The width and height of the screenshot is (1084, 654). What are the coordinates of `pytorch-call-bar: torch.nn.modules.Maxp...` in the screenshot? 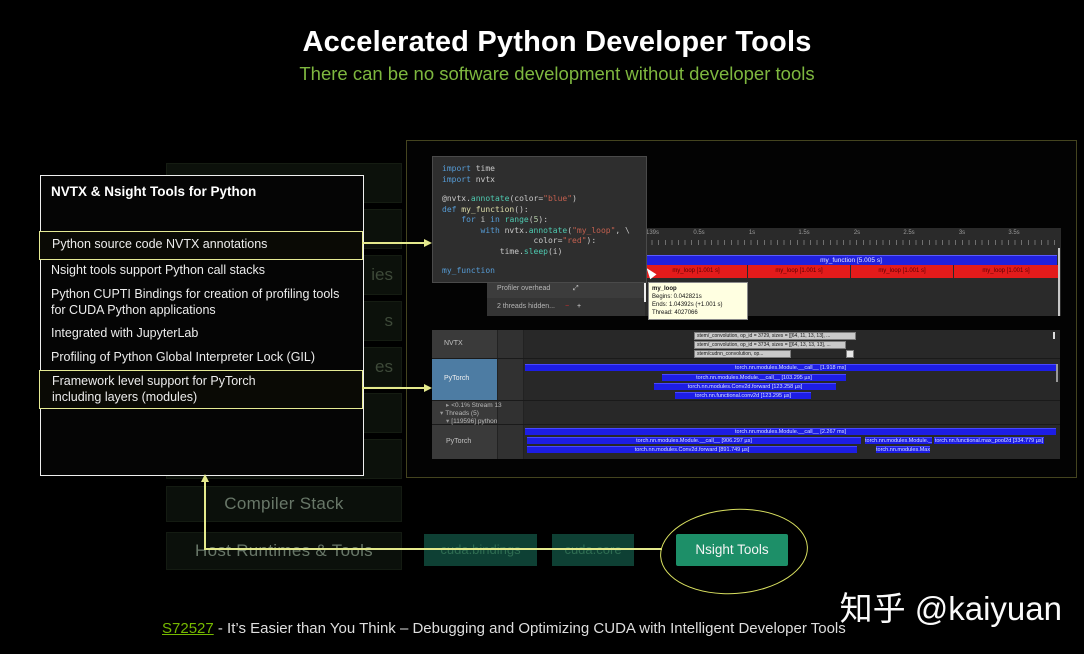 It's located at (903, 449).